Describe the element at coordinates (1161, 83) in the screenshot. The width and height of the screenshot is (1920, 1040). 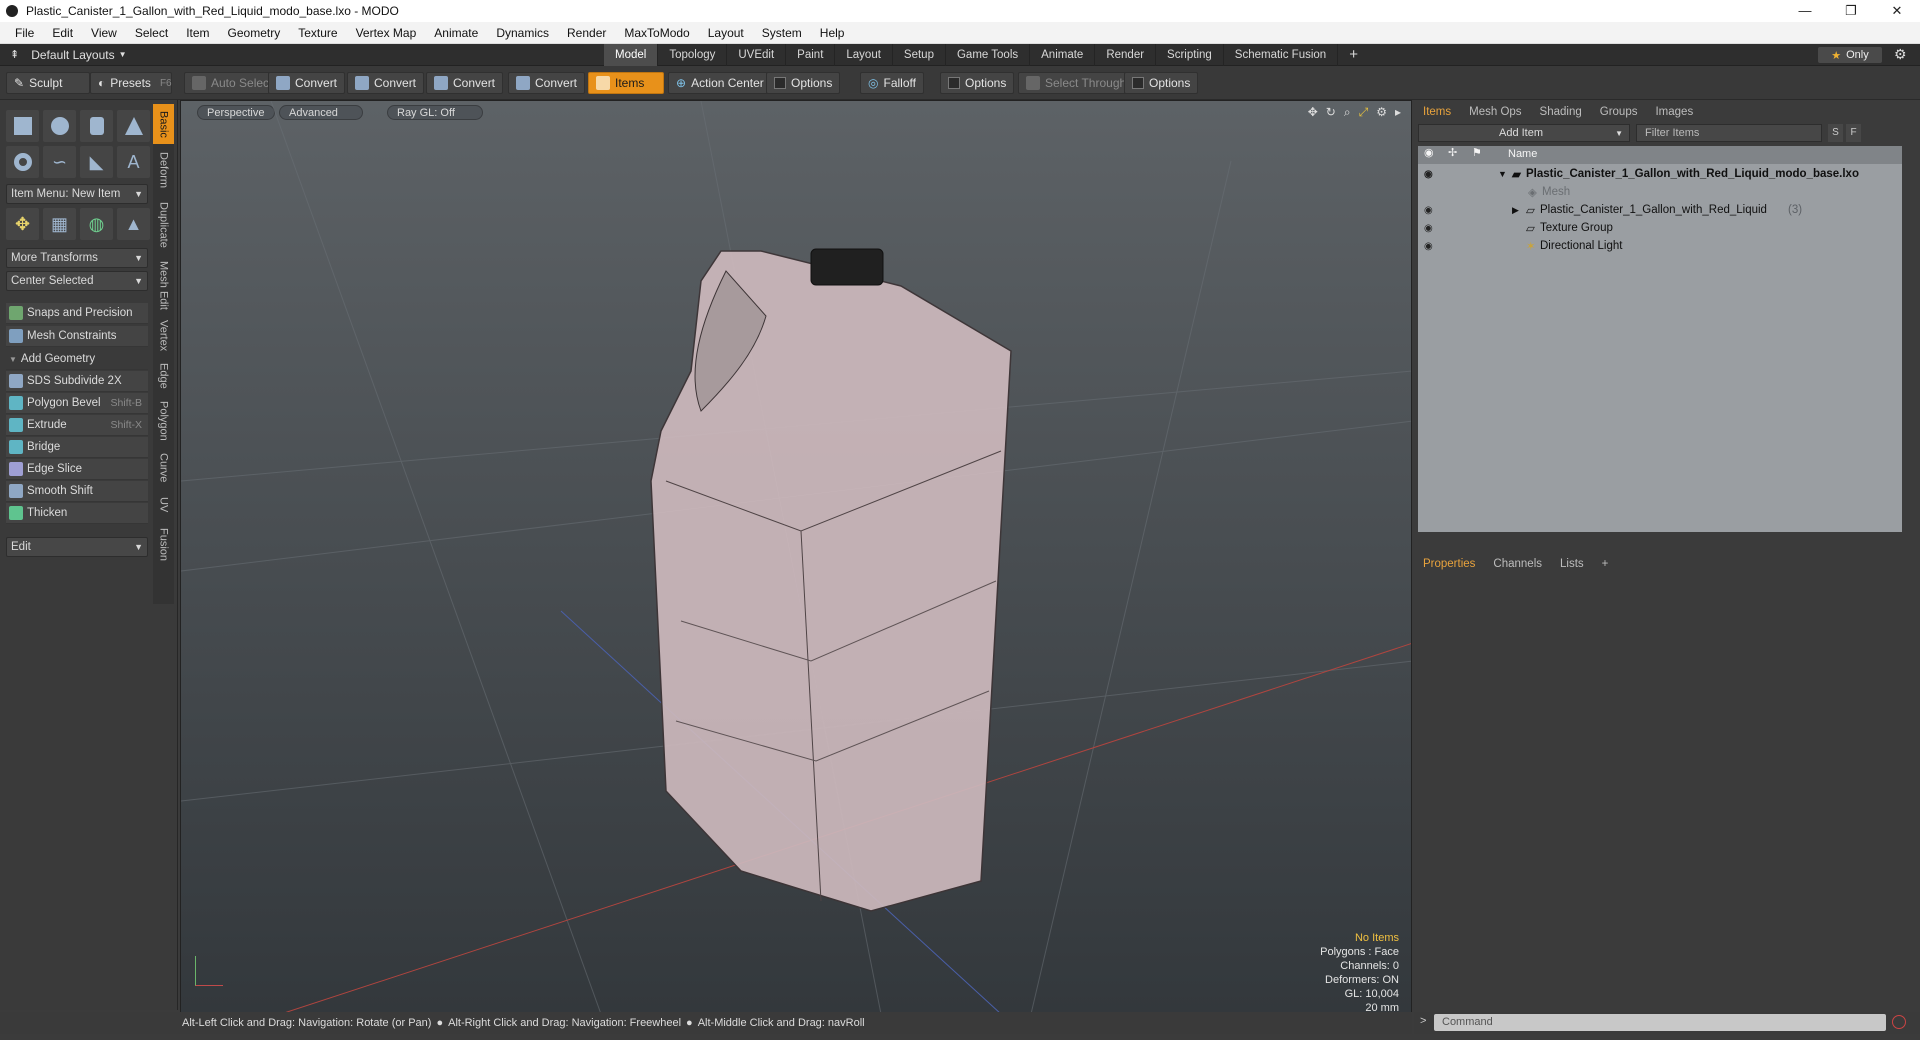
I see `options-button-3: Options` at that location.